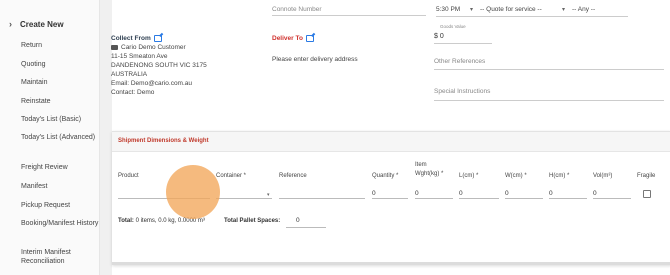 The image size is (670, 275). I want to click on collect-from-contact: Contact: Demo, so click(133, 92).